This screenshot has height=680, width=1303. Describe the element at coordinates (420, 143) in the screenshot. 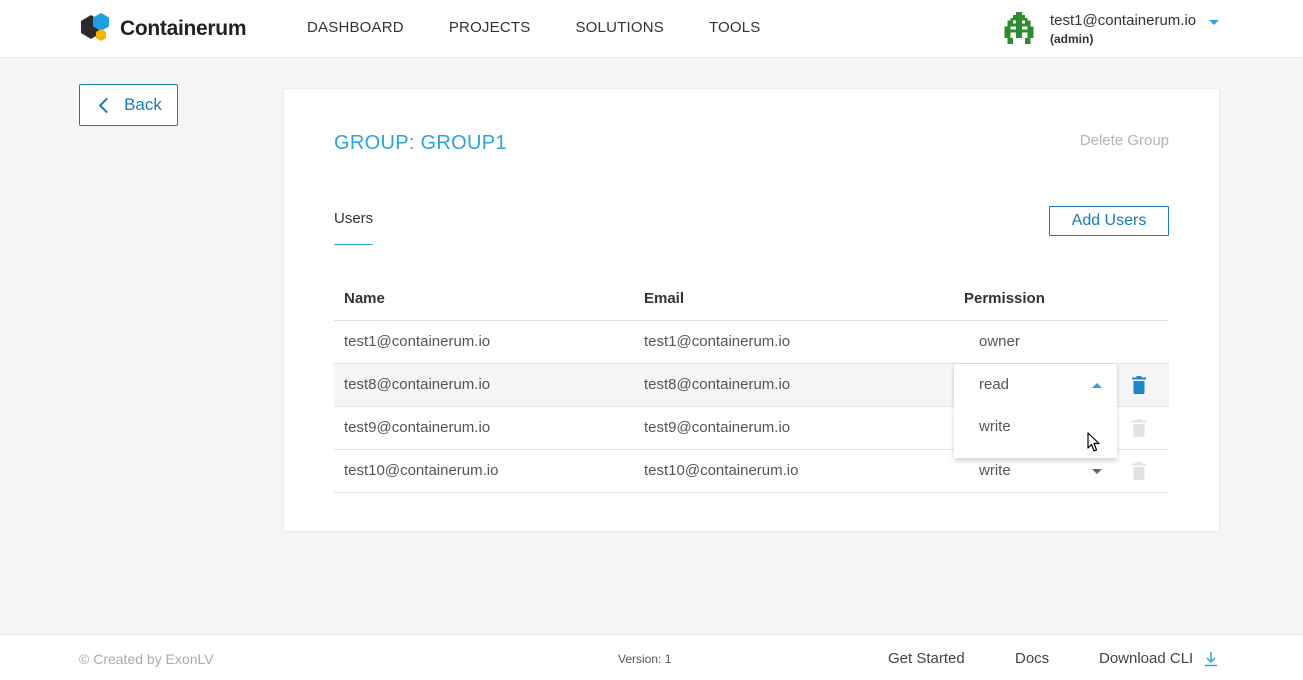

I see `page-title: GROUP: GROUP1` at that location.